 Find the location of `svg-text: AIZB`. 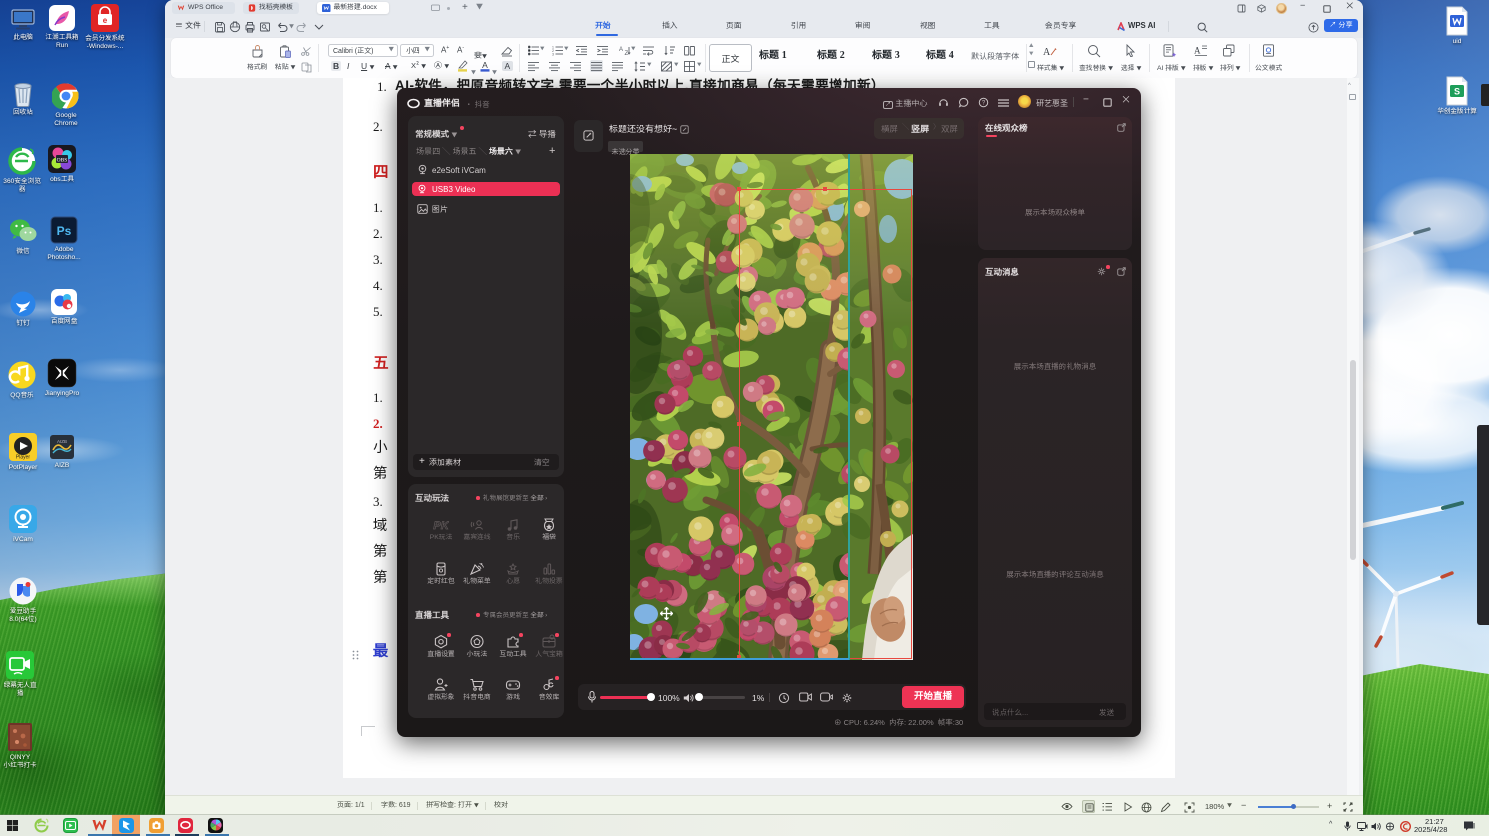

svg-text: AIZB is located at coordinates (62, 441).